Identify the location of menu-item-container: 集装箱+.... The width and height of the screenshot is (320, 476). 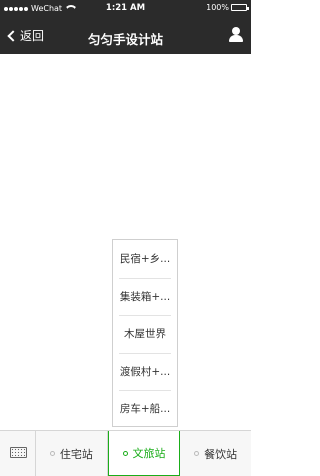
(145, 296).